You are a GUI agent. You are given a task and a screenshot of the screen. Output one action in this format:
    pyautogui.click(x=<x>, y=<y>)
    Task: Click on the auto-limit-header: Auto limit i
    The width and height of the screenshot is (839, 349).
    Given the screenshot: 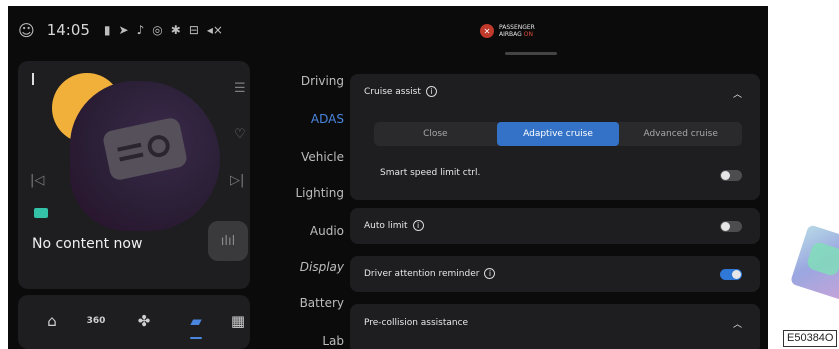 What is the action you would take?
    pyautogui.click(x=394, y=225)
    